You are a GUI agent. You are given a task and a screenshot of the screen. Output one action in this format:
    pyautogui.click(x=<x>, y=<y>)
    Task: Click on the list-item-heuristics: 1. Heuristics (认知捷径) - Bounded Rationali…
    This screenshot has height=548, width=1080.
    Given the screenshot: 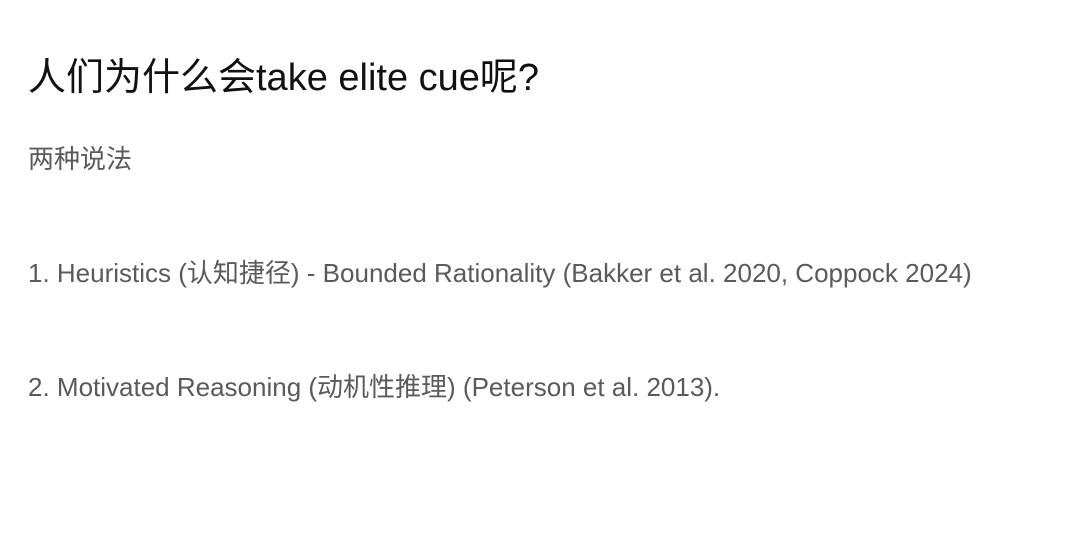 What is the action you would take?
    pyautogui.click(x=500, y=273)
    